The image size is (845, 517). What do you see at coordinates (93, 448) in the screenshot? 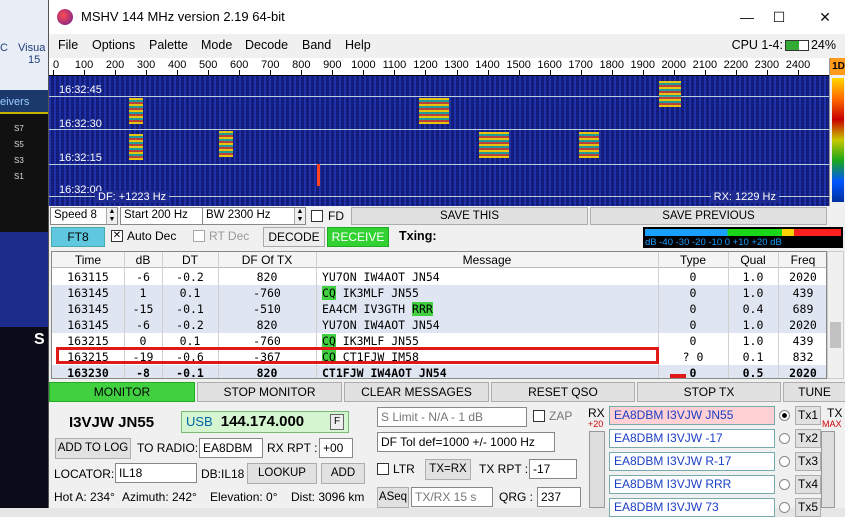
I see `add-to-log-button: ADD TO LOG` at bounding box center [93, 448].